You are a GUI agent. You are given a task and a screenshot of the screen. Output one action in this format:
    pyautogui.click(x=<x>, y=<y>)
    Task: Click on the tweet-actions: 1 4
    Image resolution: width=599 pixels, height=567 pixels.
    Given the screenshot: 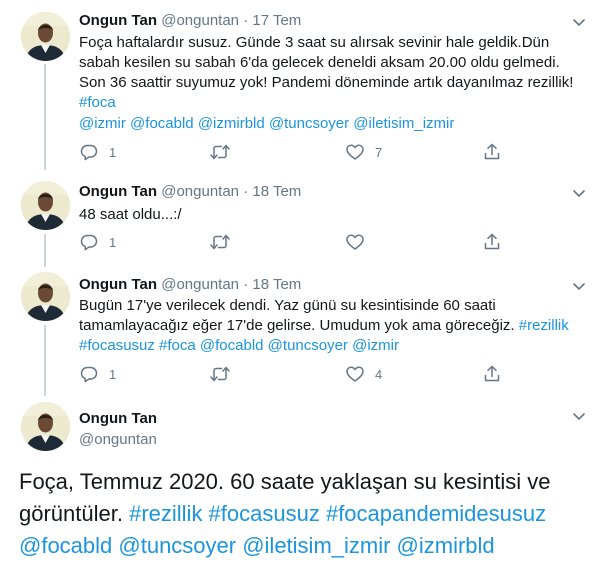 What is the action you would take?
    pyautogui.click(x=294, y=374)
    